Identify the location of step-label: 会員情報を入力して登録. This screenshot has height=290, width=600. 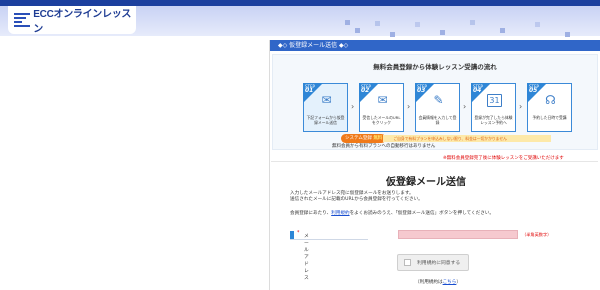
(437, 120).